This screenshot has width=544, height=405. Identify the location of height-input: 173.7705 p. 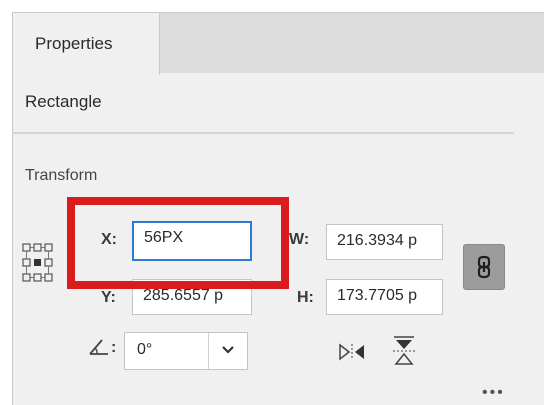
(384, 297).